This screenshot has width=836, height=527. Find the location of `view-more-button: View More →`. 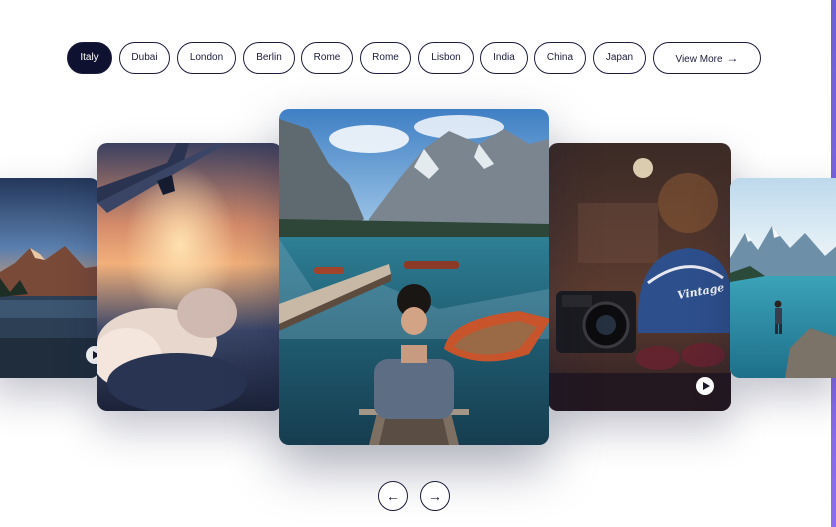

view-more-button: View More → is located at coordinates (707, 58).